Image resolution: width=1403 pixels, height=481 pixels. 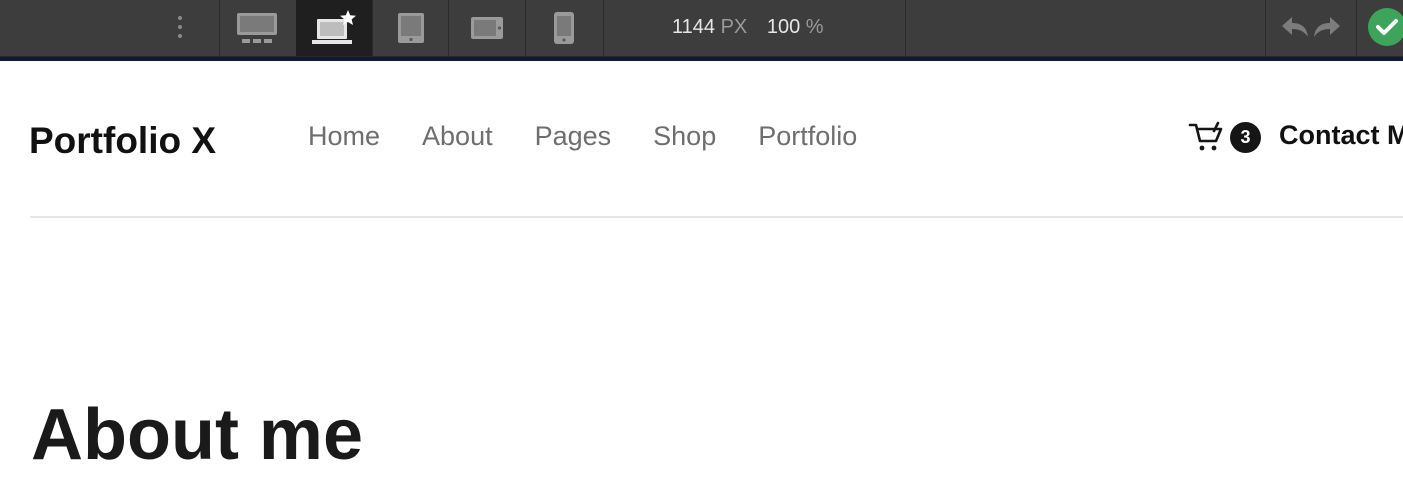 I want to click on page-title: About me, so click(x=197, y=435).